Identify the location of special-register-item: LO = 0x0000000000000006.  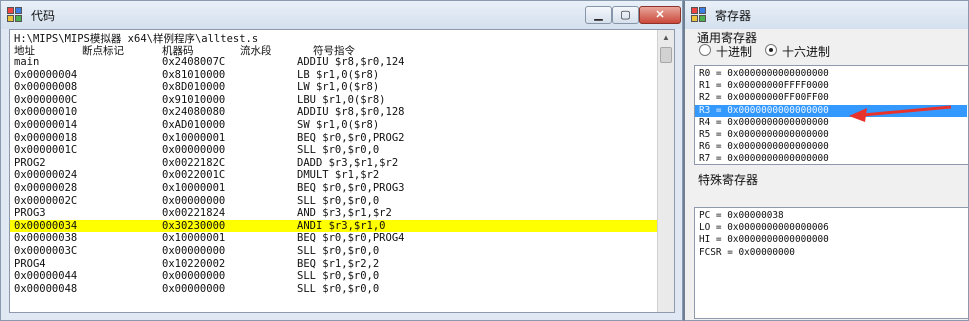
(764, 228).